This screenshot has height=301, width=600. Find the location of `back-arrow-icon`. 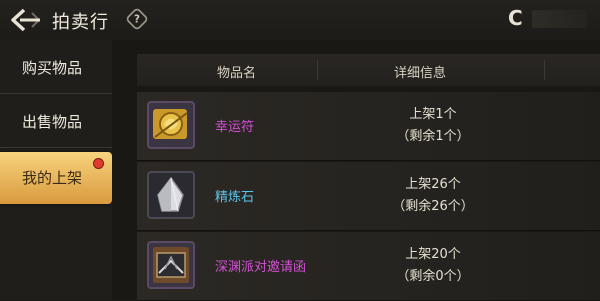

back-arrow-icon is located at coordinates (25, 20).